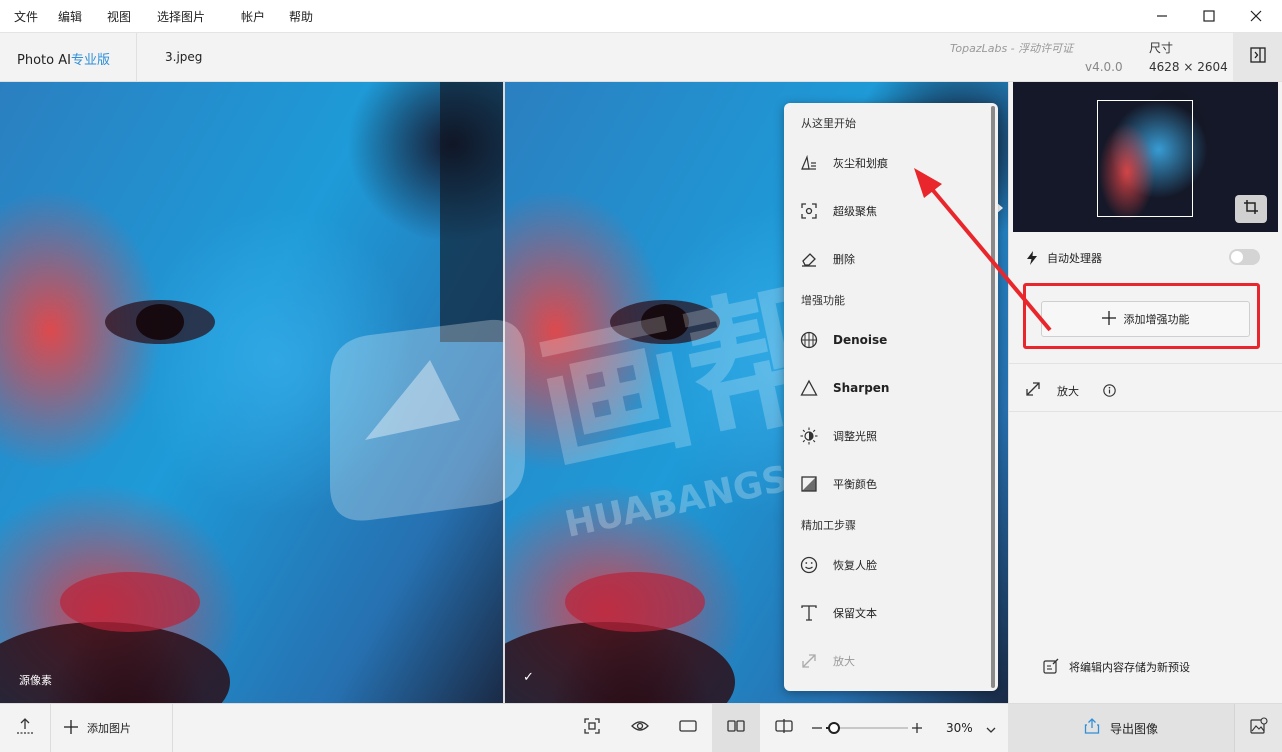  I want to click on autopilot-label: 自动处理器, so click(1074, 258).